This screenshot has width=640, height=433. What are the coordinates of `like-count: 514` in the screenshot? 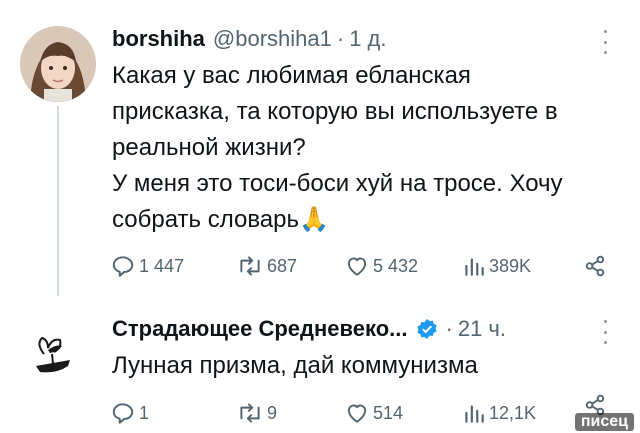 It's located at (388, 412).